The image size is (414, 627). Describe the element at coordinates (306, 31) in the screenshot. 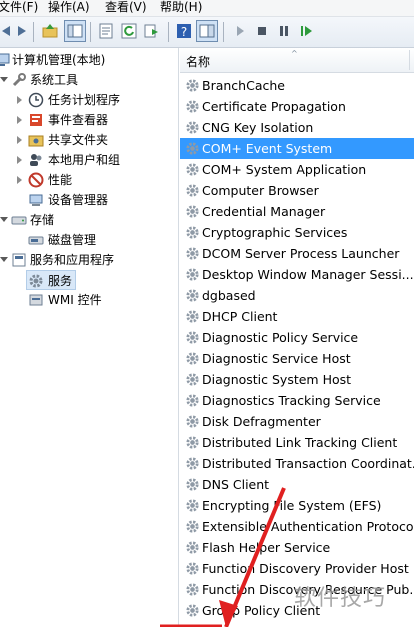

I see `restart-icon` at that location.